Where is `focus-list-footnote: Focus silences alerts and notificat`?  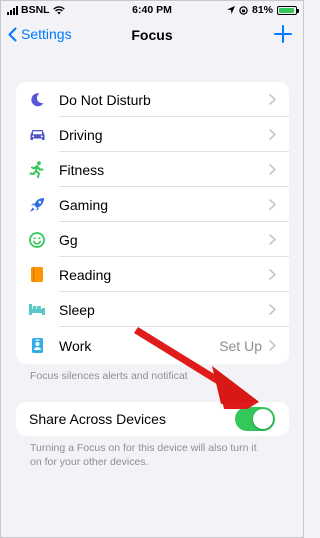 focus-list-footnote: Focus silences alerts and notificat is located at coordinates (109, 376).